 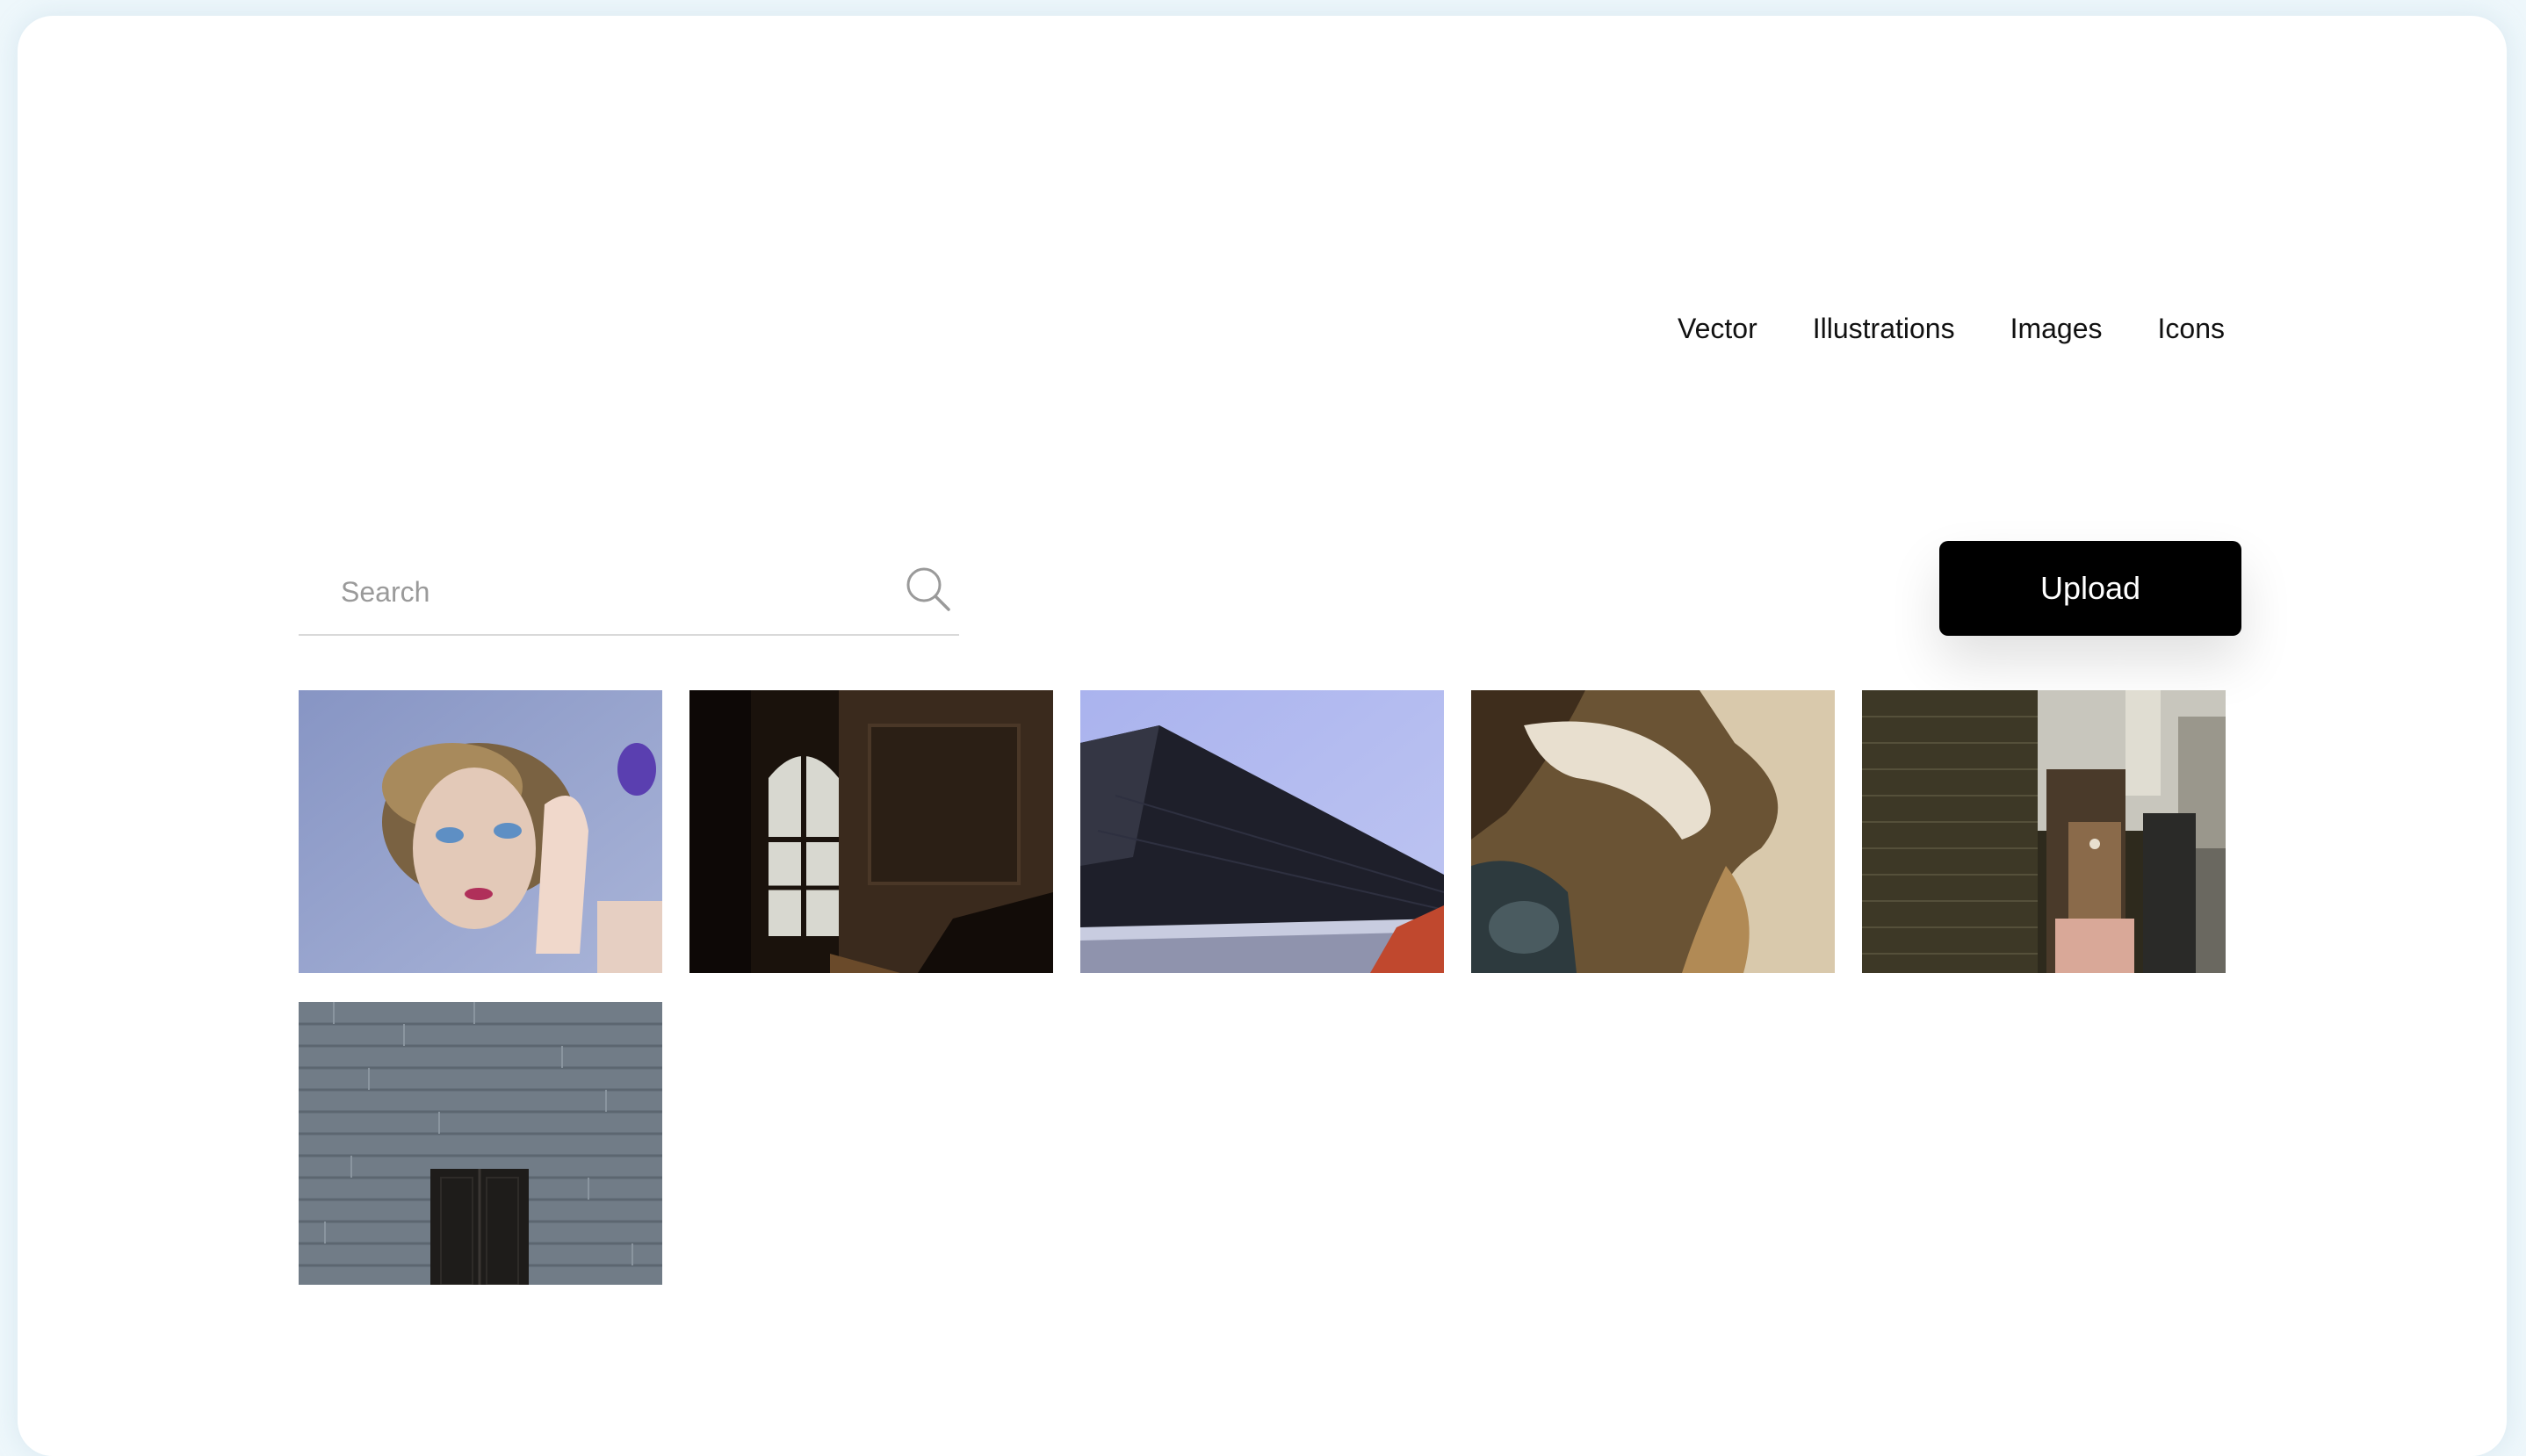 I want to click on nav-link-icons: Icons, so click(x=2191, y=328).